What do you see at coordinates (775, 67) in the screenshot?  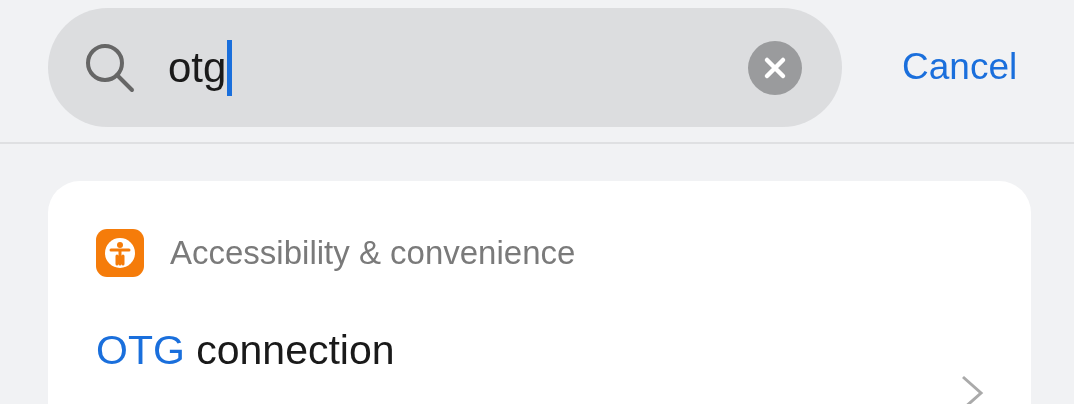 I see `clear-button` at bounding box center [775, 67].